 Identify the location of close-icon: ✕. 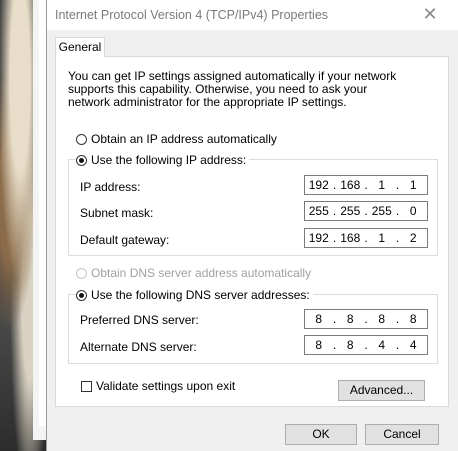
(430, 14).